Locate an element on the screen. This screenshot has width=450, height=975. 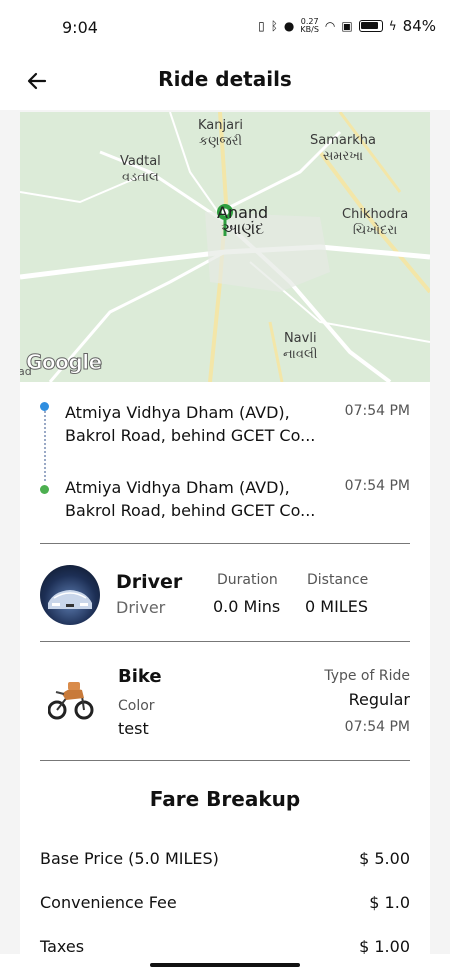
battery-percent: 84% is located at coordinates (419, 26).